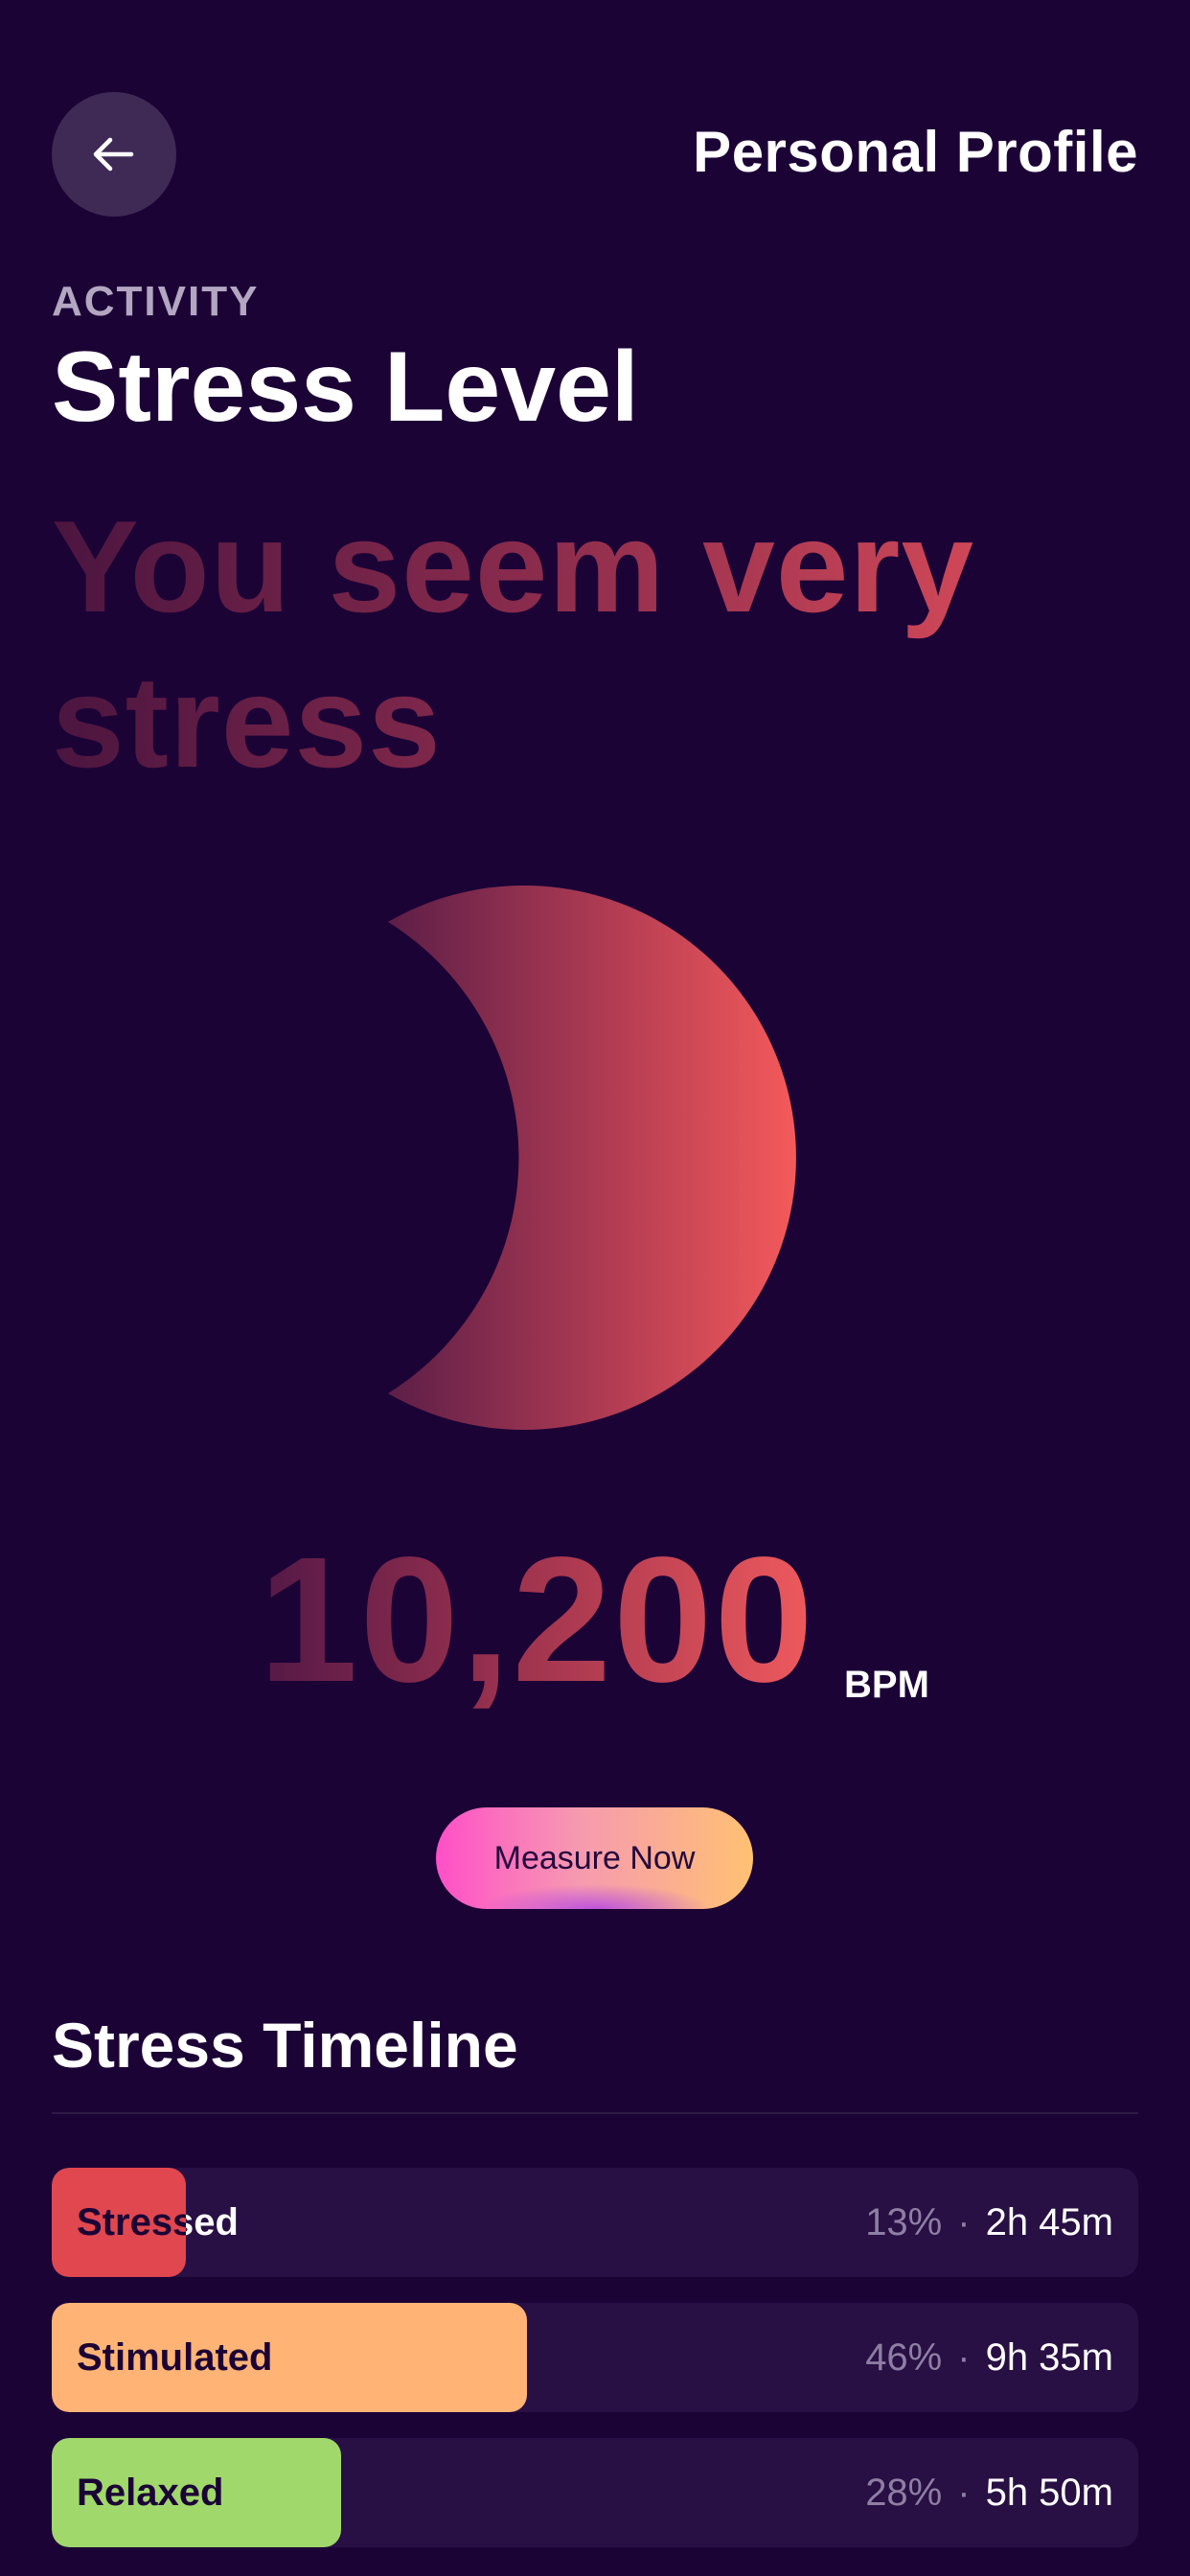 The image size is (1190, 2576). I want to click on timeline-percent-stimulated: 46%, so click(904, 2357).